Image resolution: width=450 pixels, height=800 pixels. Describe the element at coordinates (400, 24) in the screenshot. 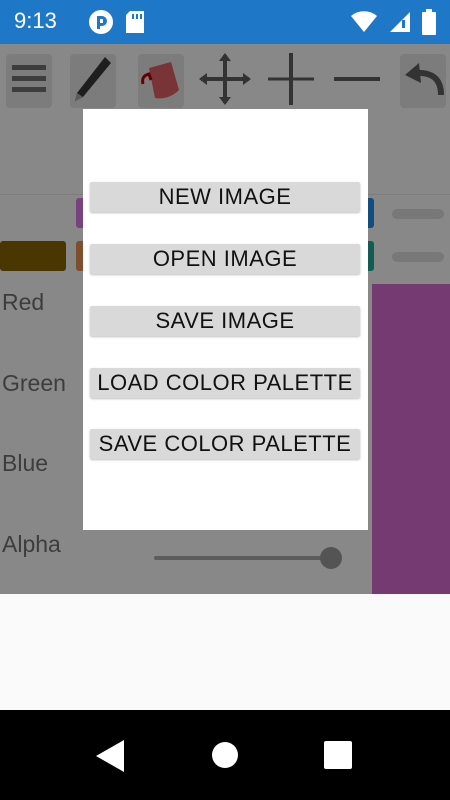

I see `cell-signal-icon` at that location.